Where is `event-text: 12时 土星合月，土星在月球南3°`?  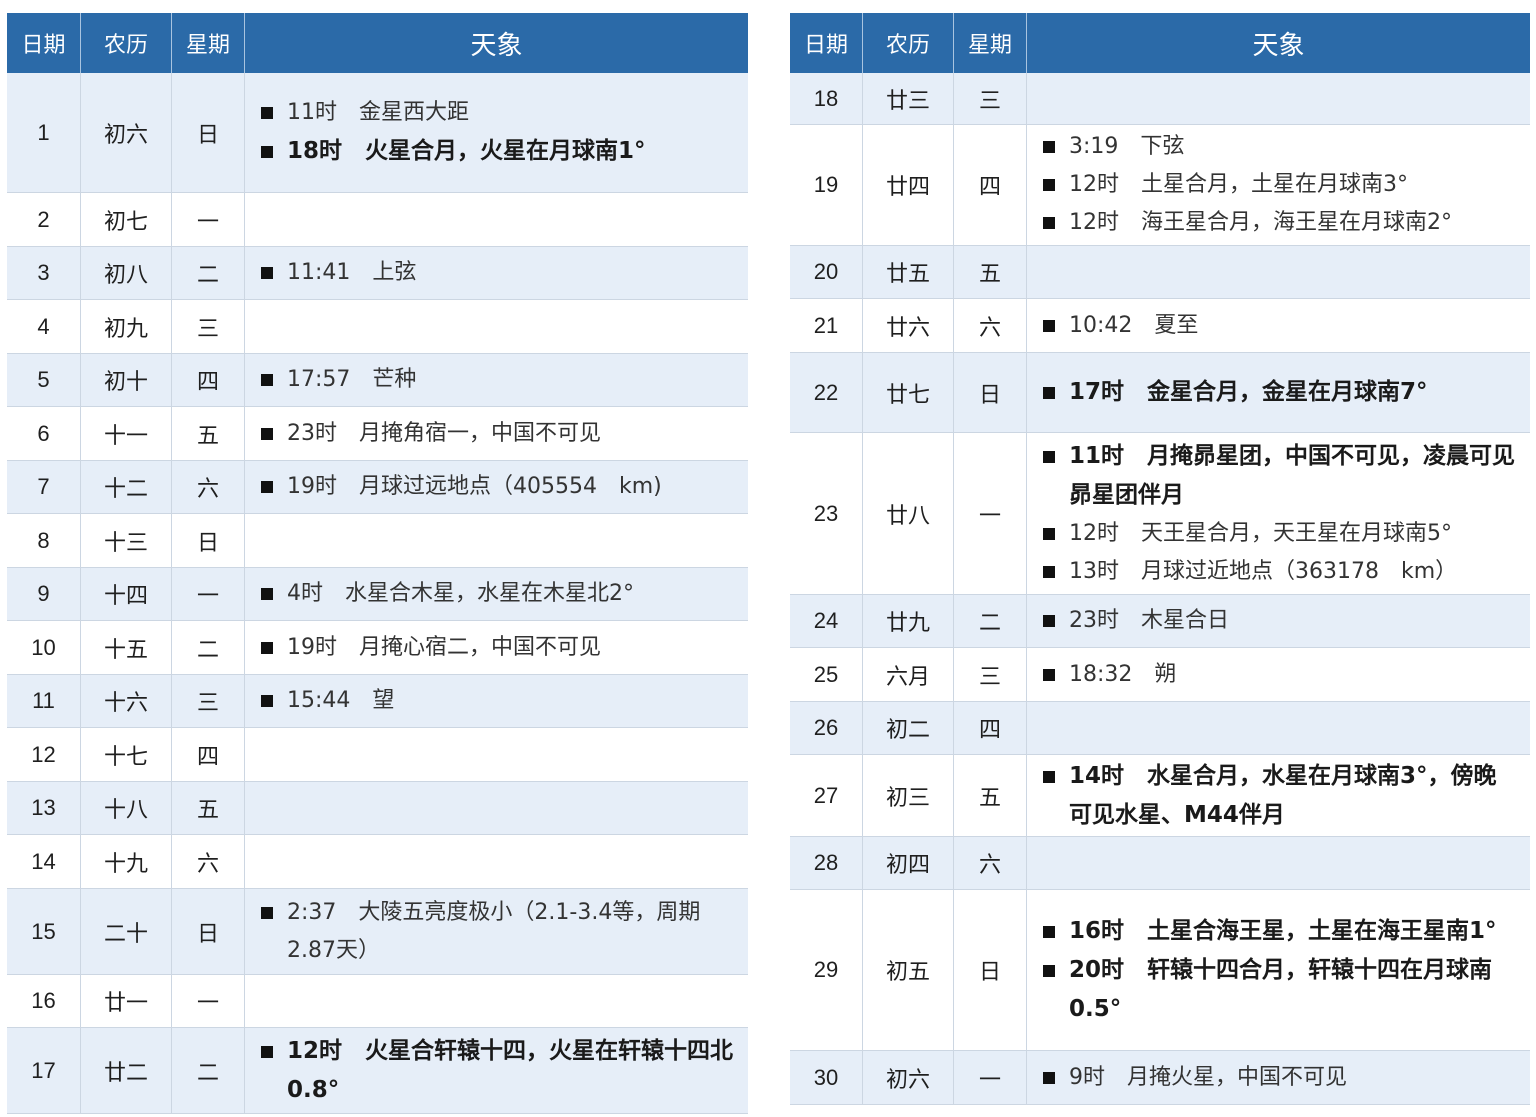
event-text: 12时 土星合月，土星在月球南3° is located at coordinates (1238, 184).